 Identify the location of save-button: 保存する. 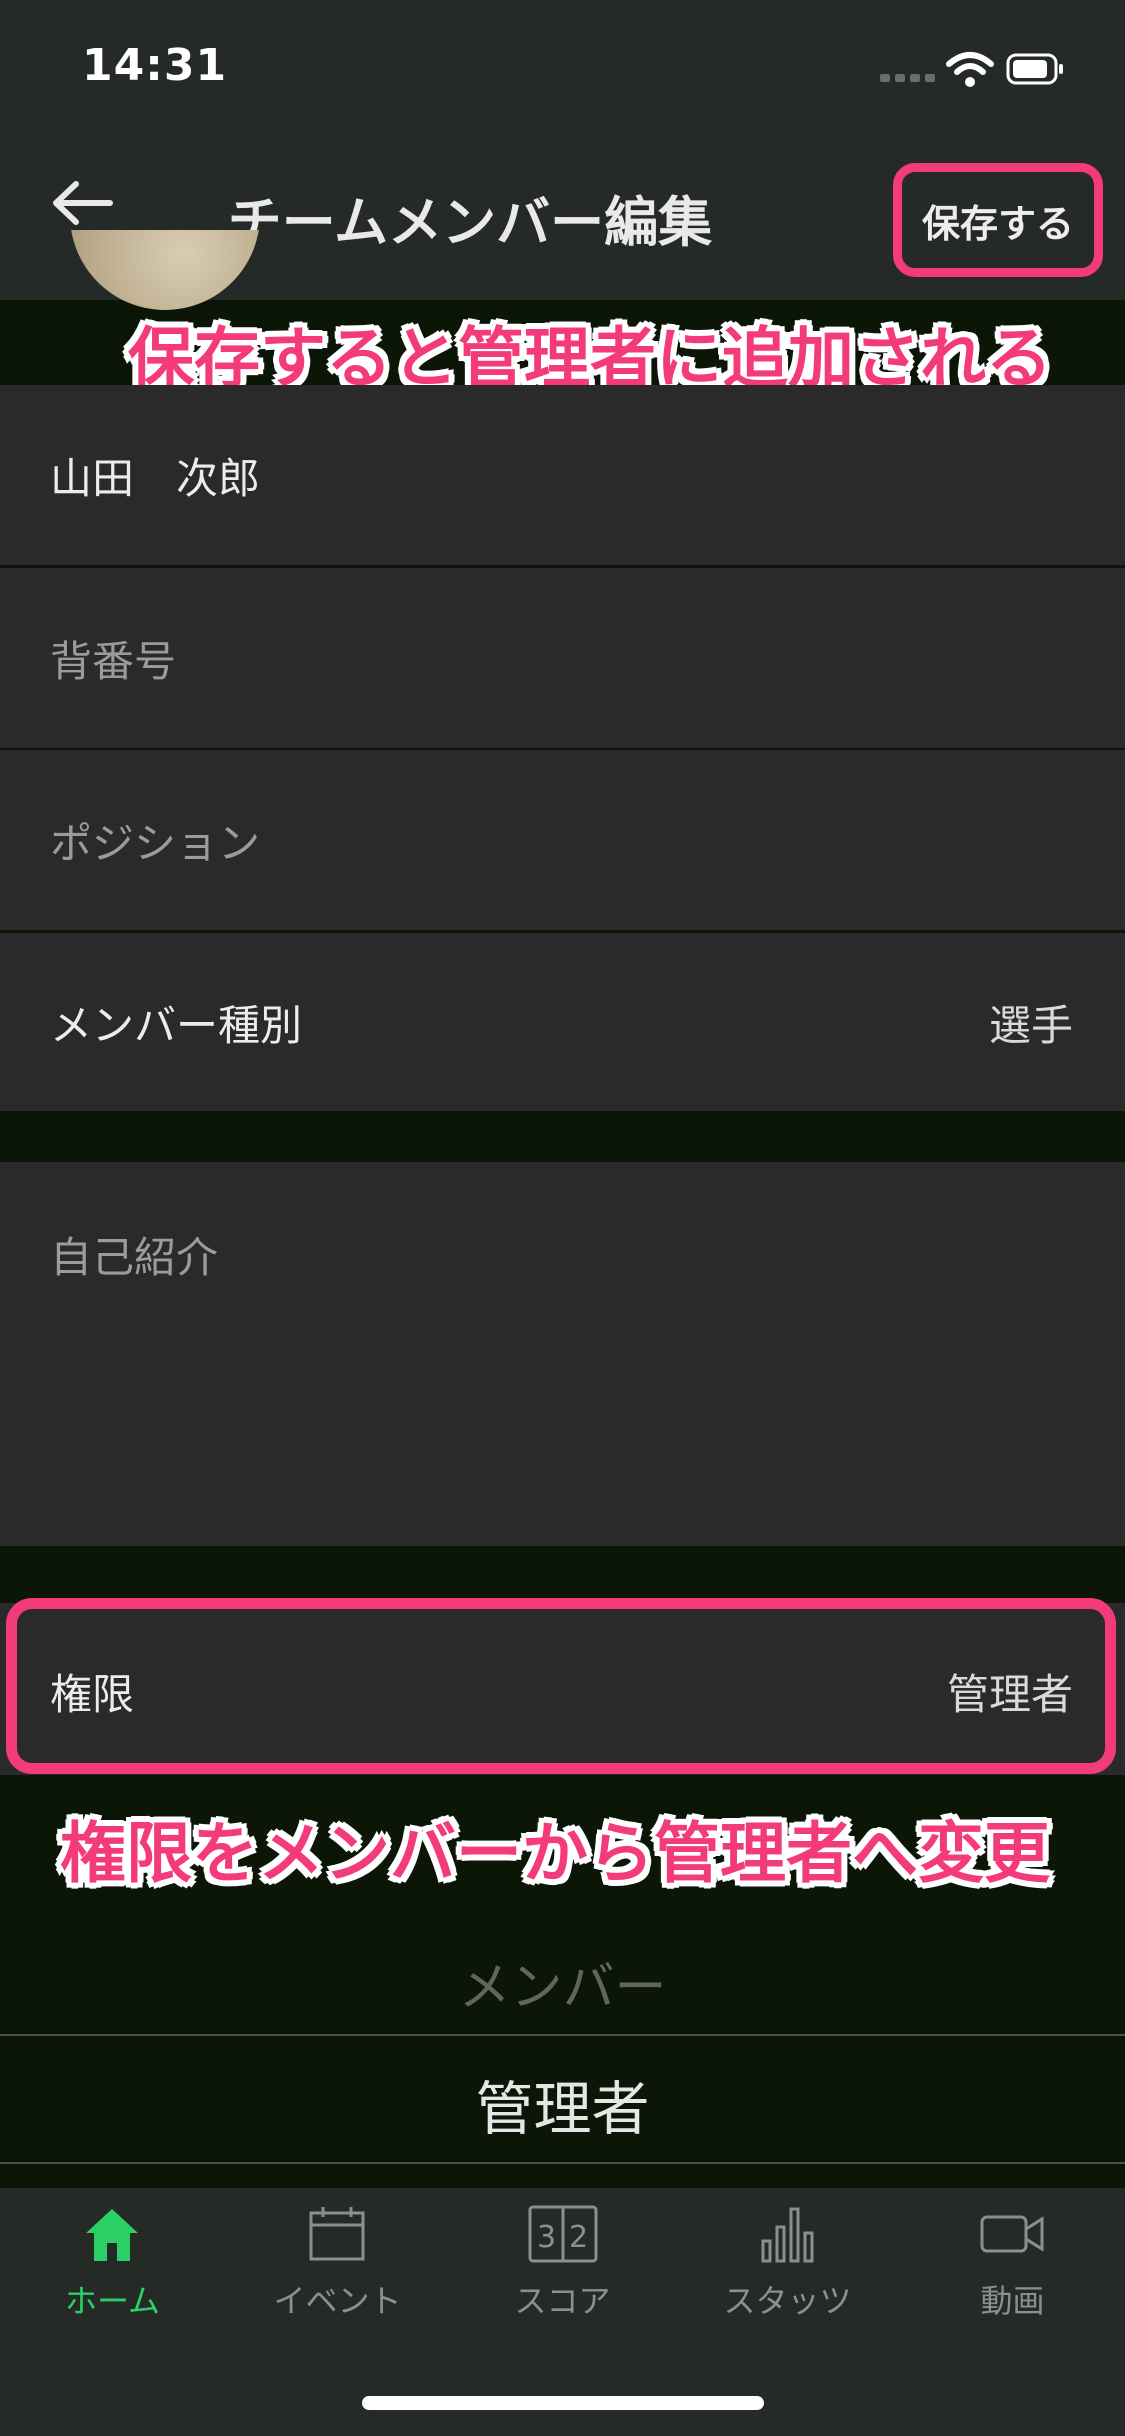
(998, 220).